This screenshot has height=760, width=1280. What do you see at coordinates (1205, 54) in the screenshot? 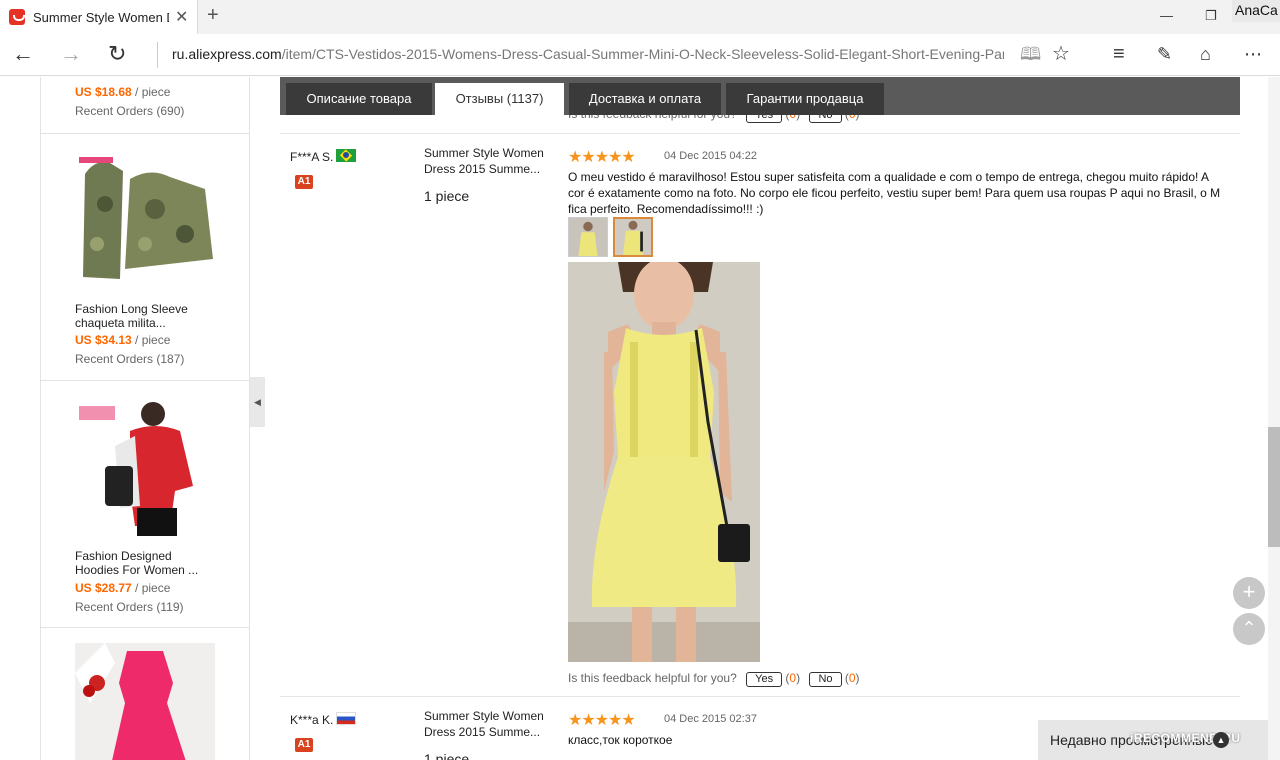
I see `share-icon: ⌂` at bounding box center [1205, 54].